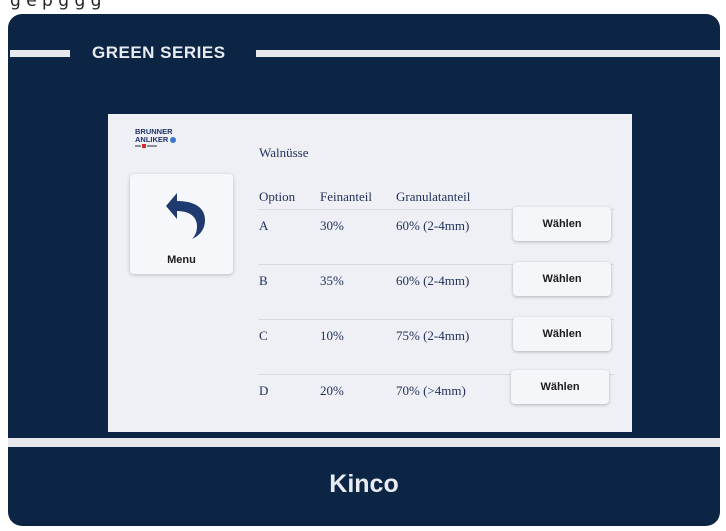 The height and width of the screenshot is (531, 726). I want to click on granulatanteil-cell: 70% (>4mm), so click(431, 390).